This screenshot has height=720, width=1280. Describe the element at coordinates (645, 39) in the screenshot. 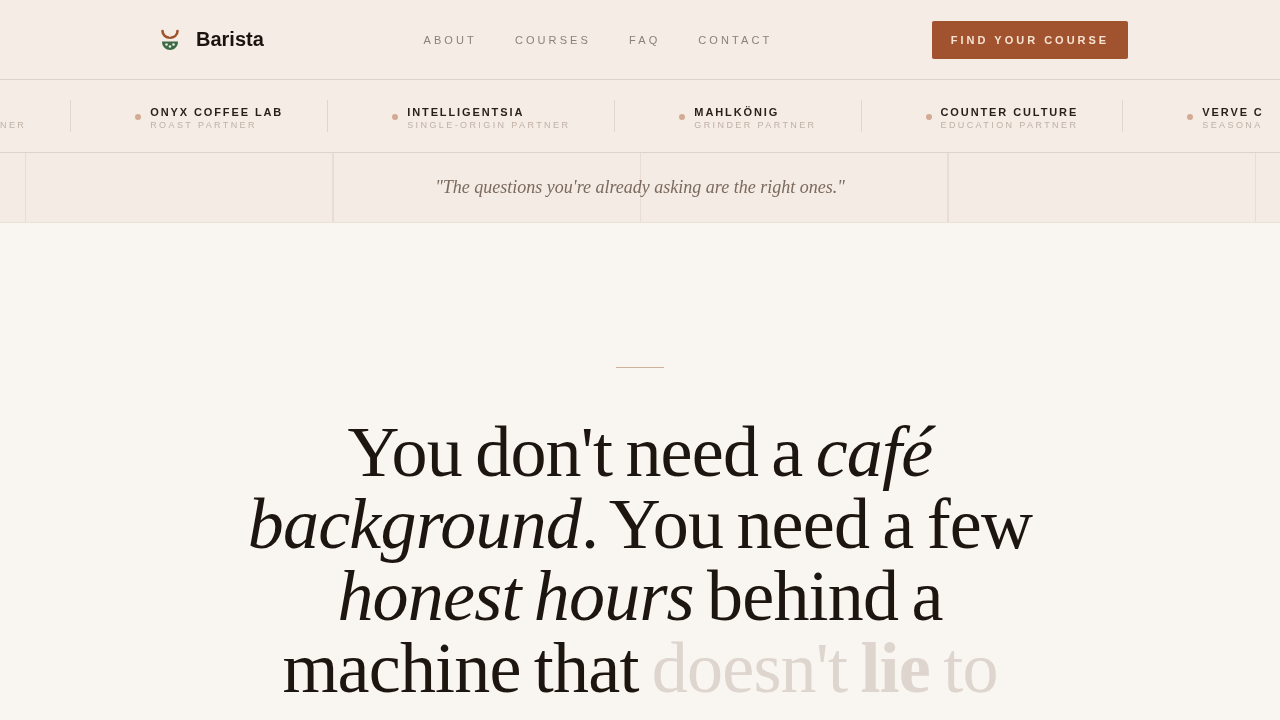

I see `nav-link: FAQ` at that location.